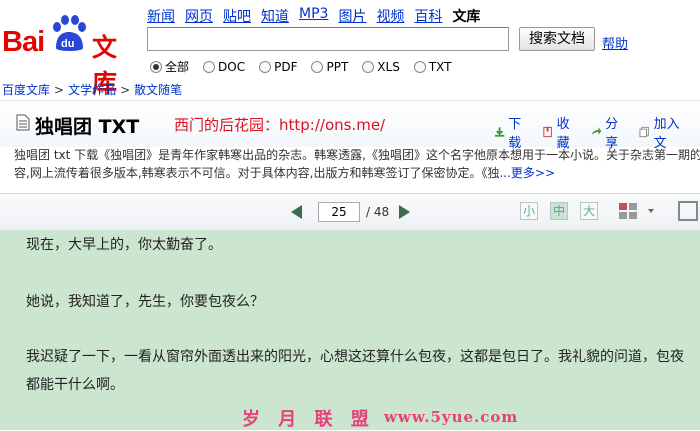 Image resolution: width=700 pixels, height=431 pixels. I want to click on radio-xls: XLS, so click(381, 66).